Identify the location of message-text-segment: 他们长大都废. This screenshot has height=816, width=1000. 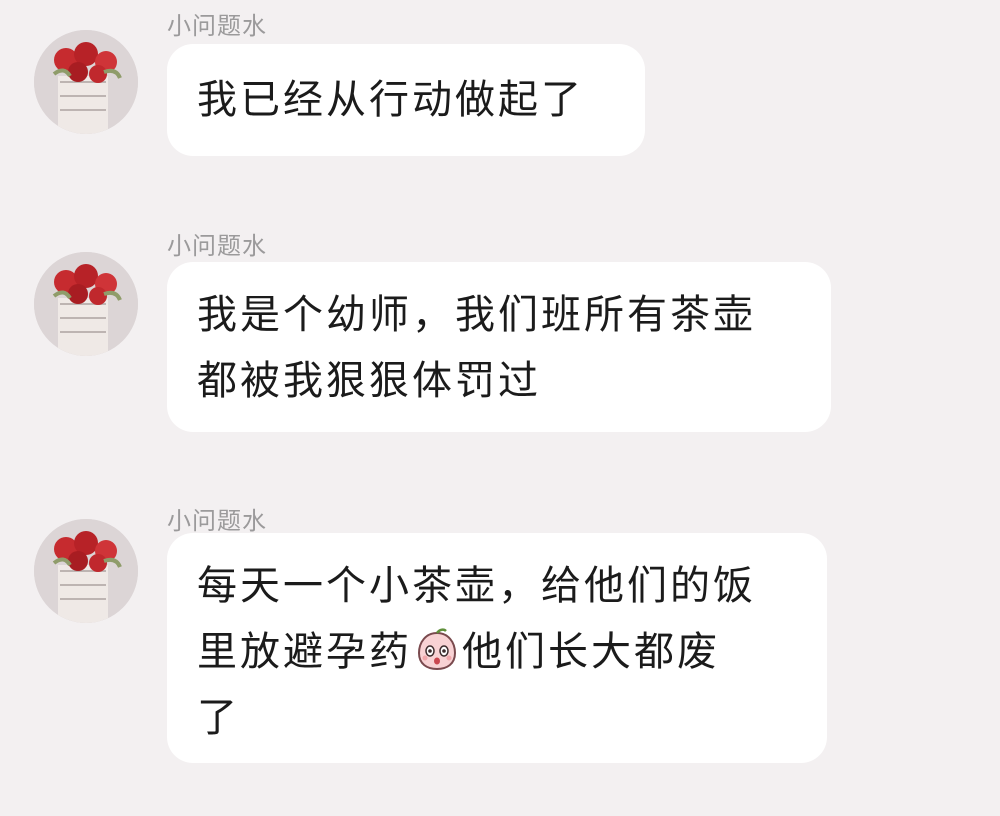
(591, 652).